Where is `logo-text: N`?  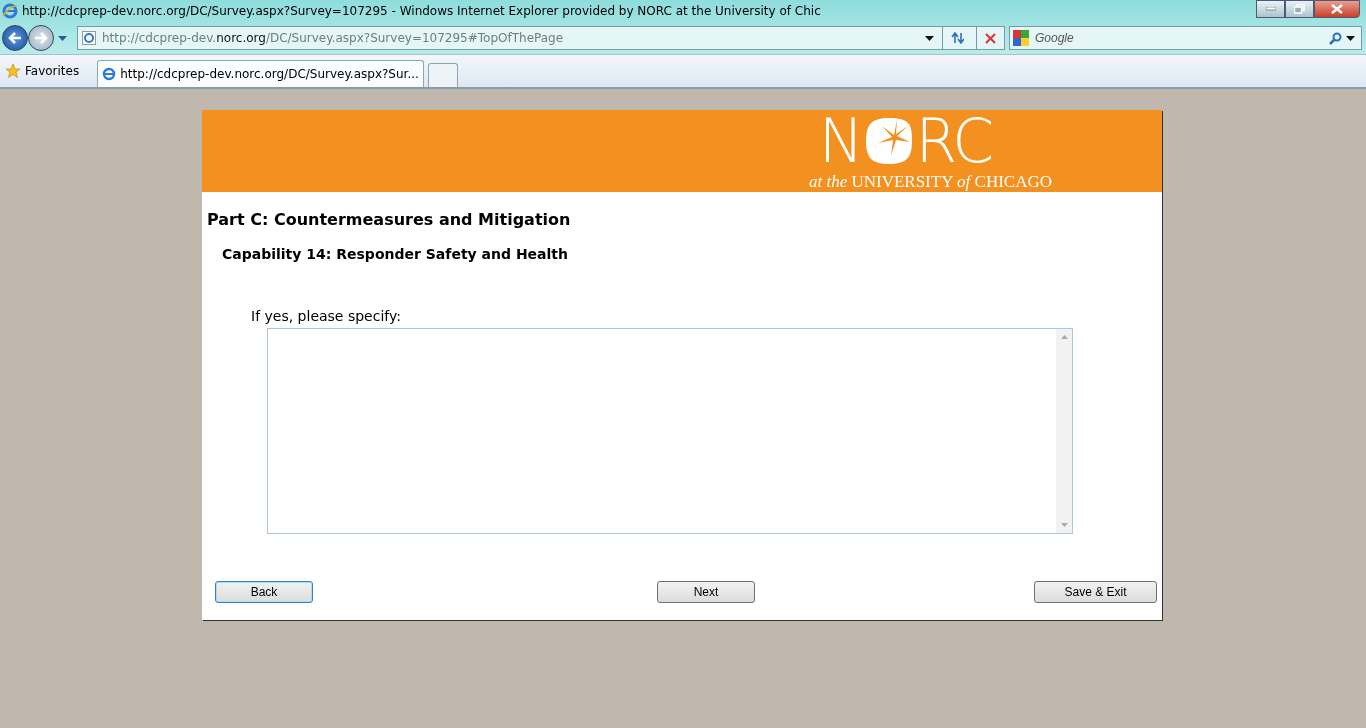
logo-text: N is located at coordinates (840, 141).